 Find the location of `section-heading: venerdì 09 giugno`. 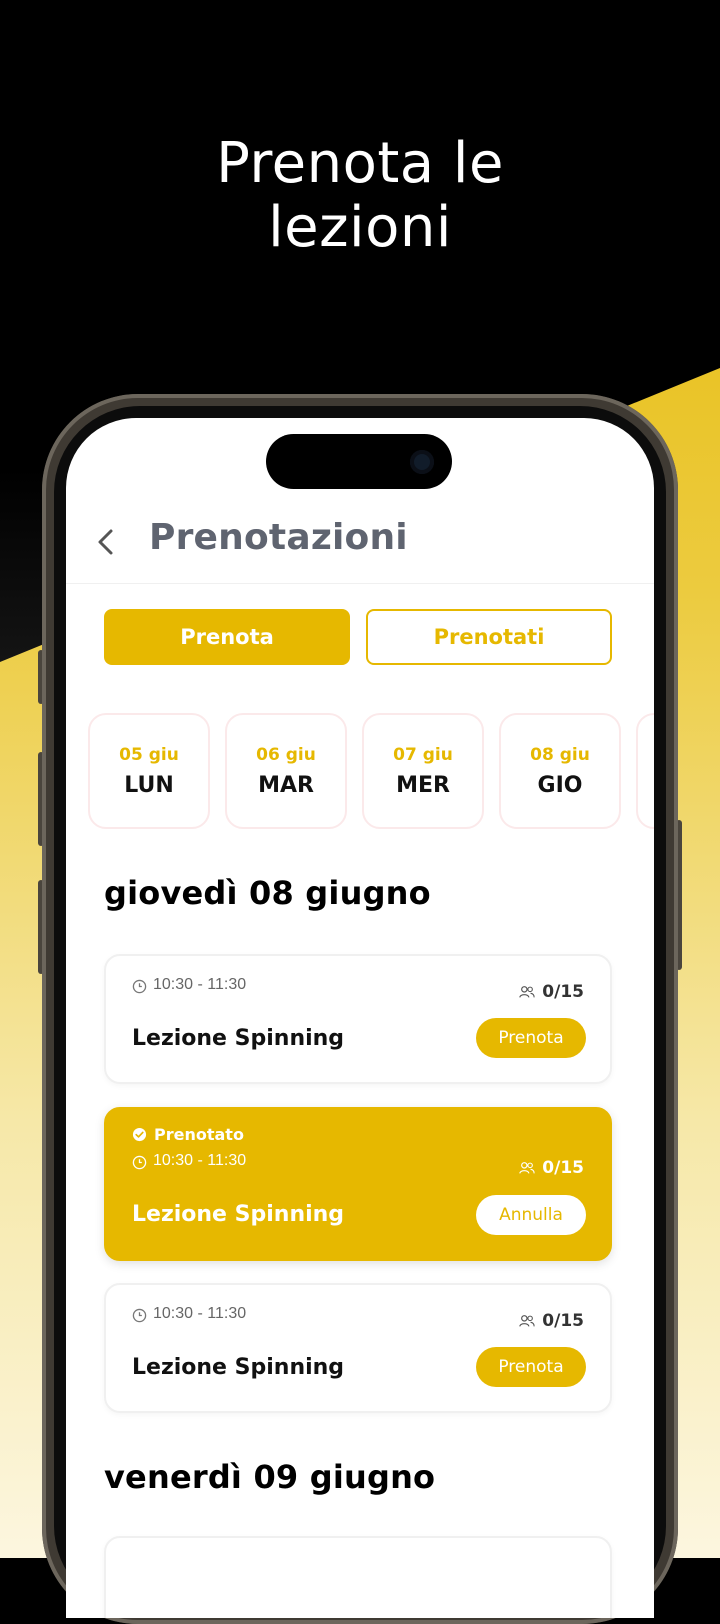

section-heading: venerdì 09 giugno is located at coordinates (270, 1477).